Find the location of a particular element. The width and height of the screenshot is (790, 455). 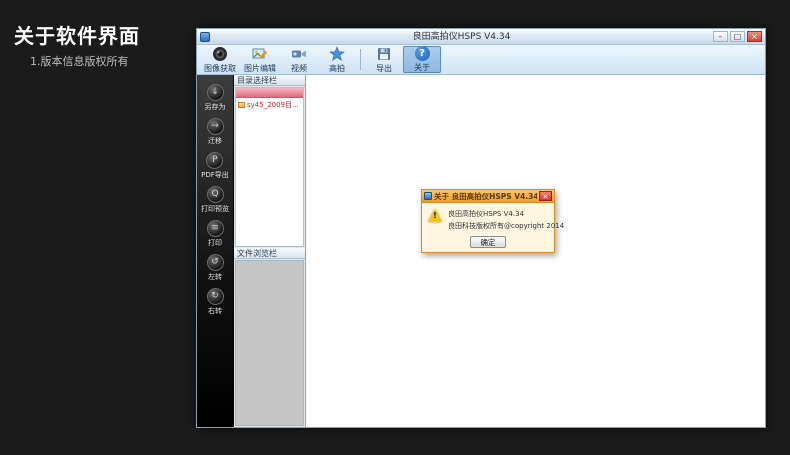

video-icon is located at coordinates (299, 54).